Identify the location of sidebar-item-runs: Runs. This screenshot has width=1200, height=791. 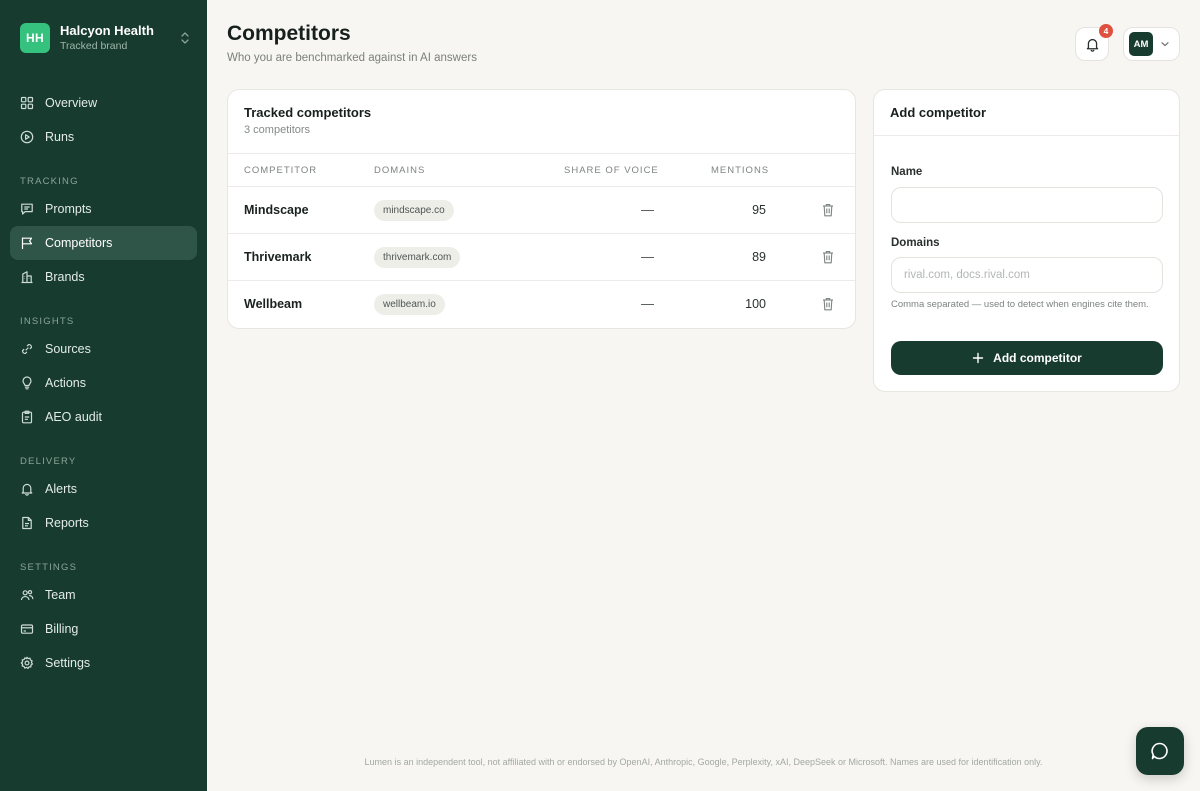
(103, 137).